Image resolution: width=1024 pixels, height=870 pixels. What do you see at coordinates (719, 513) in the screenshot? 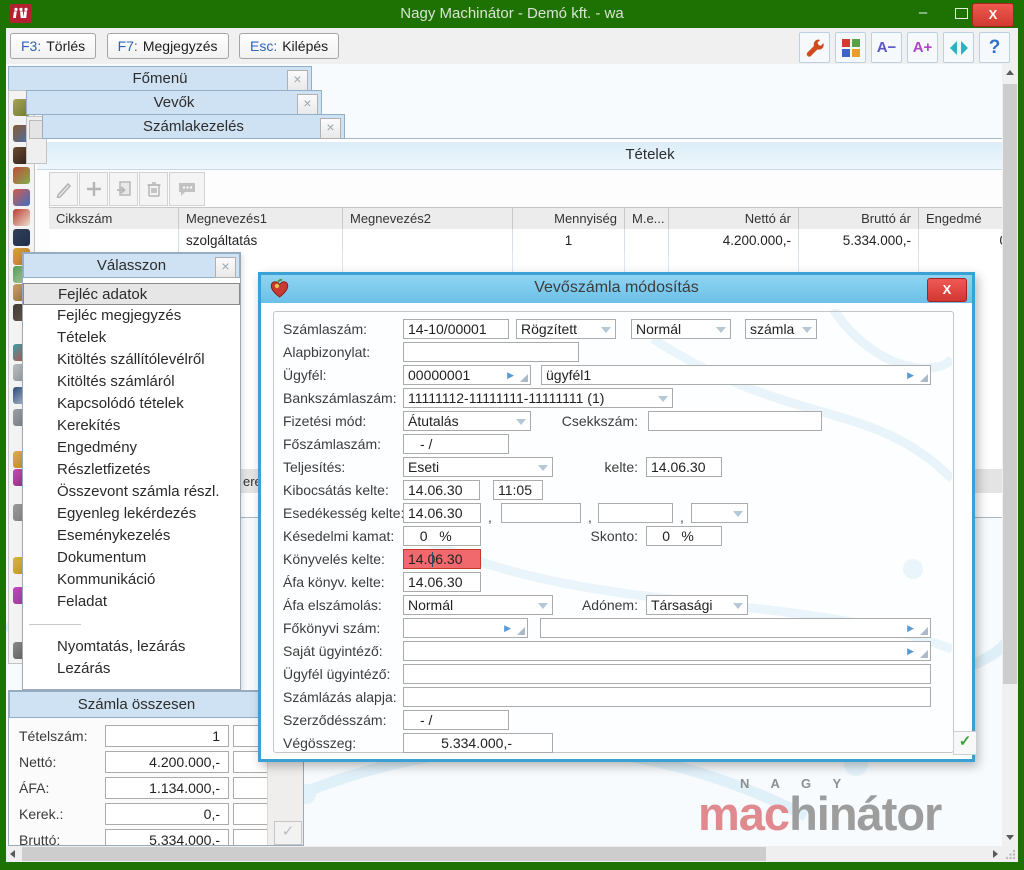
I see `esedekesseg-select` at bounding box center [719, 513].